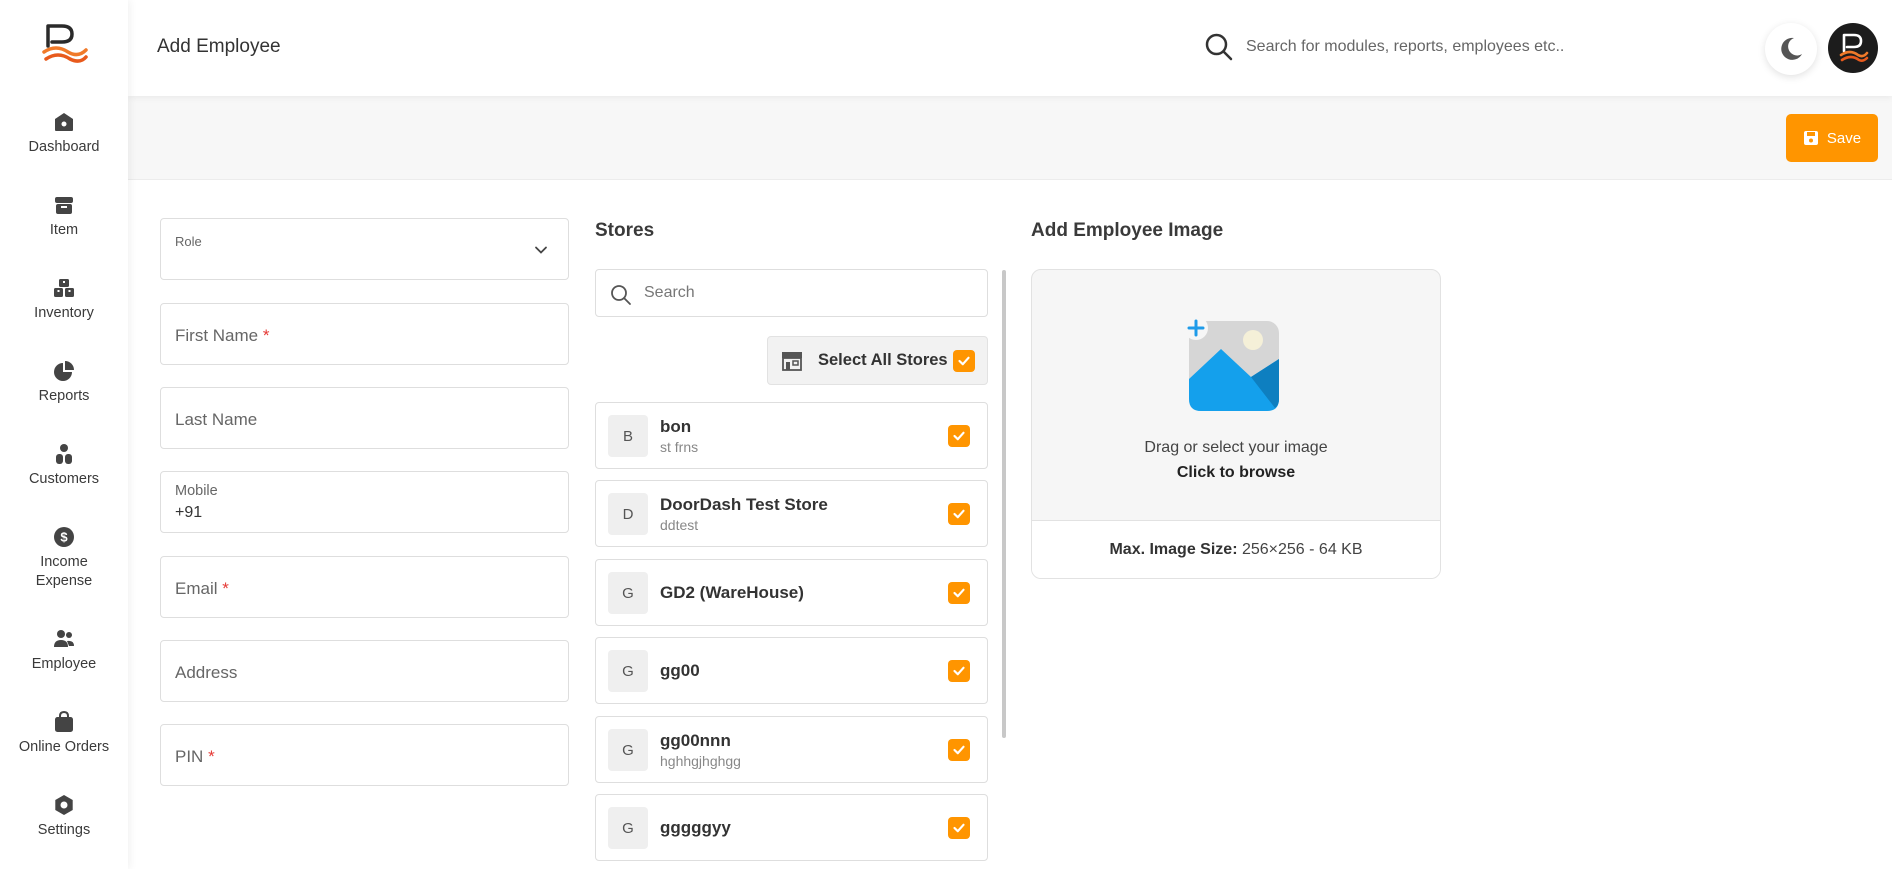 The height and width of the screenshot is (869, 1892). Describe the element at coordinates (628, 514) in the screenshot. I see `store-initial-avatar: D` at that location.